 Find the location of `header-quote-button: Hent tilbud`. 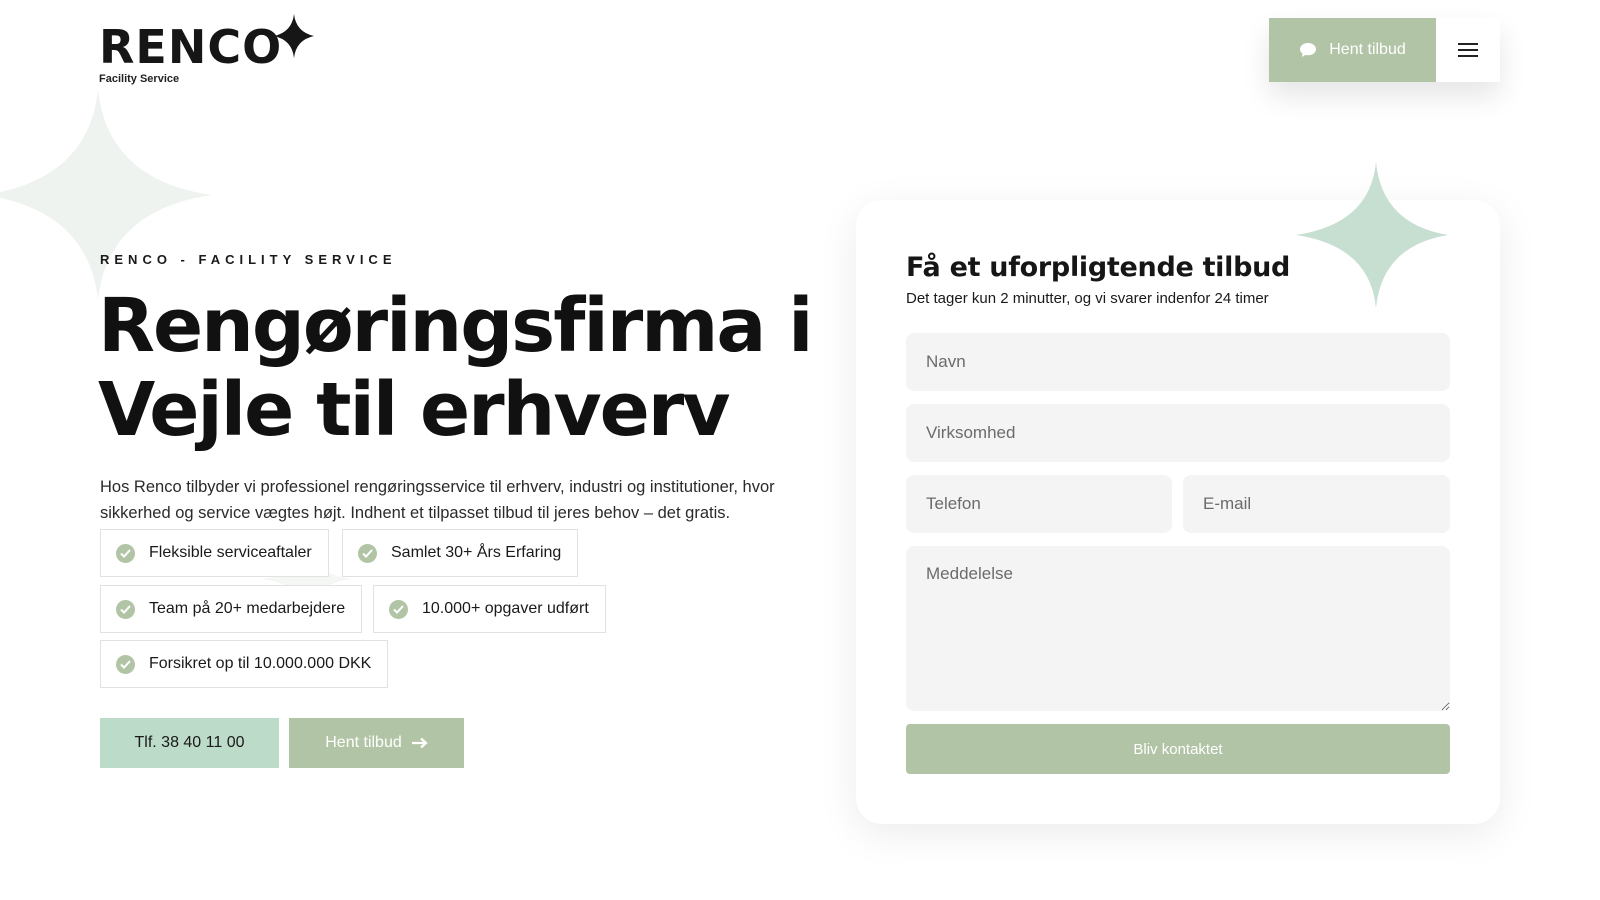

header-quote-button: Hent tilbud is located at coordinates (1352, 50).